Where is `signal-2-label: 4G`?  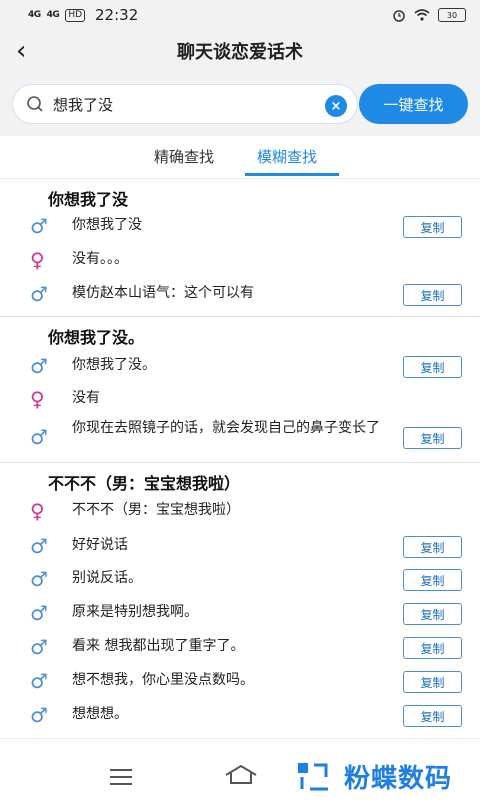 signal-2-label: 4G is located at coordinates (53, 14).